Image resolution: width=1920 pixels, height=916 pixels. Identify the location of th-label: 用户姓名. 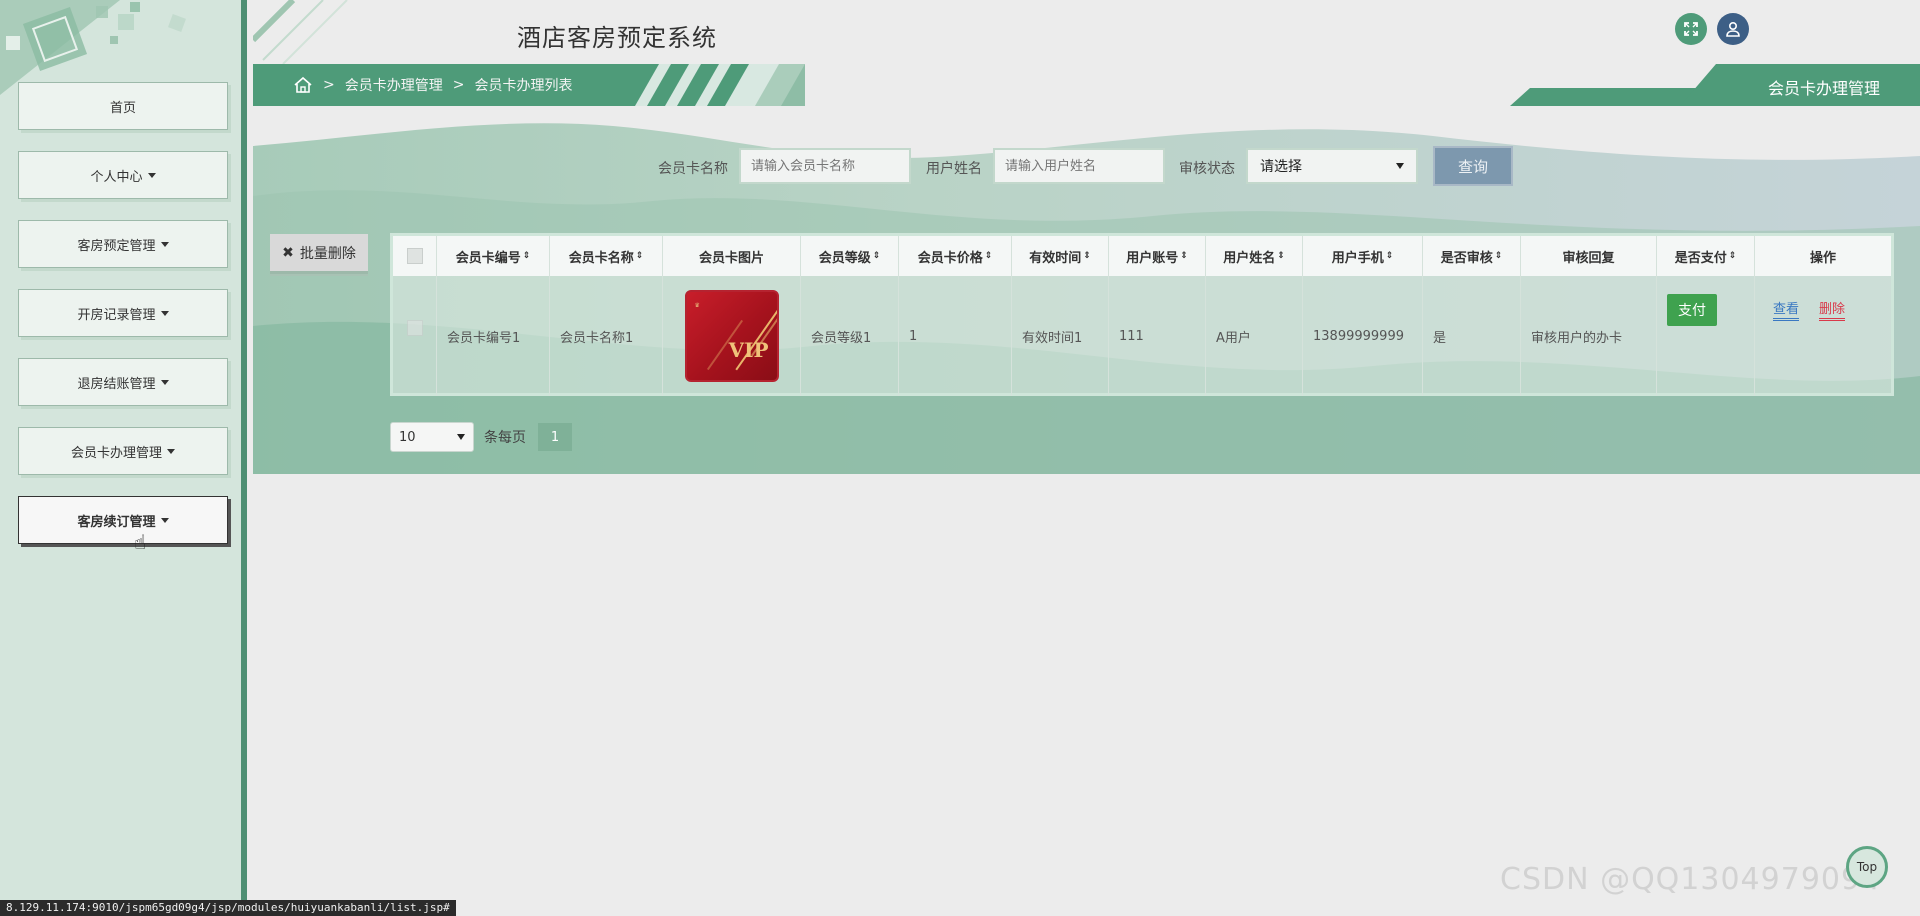
(1249, 258).